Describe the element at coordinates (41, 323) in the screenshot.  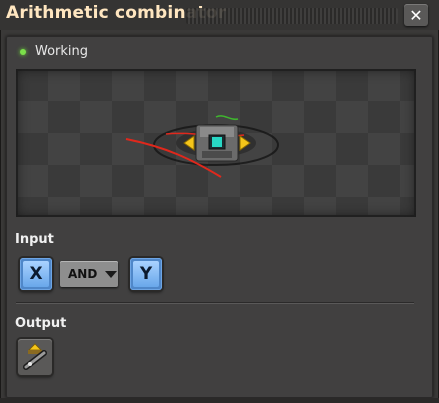
I see `output-label: Output` at that location.